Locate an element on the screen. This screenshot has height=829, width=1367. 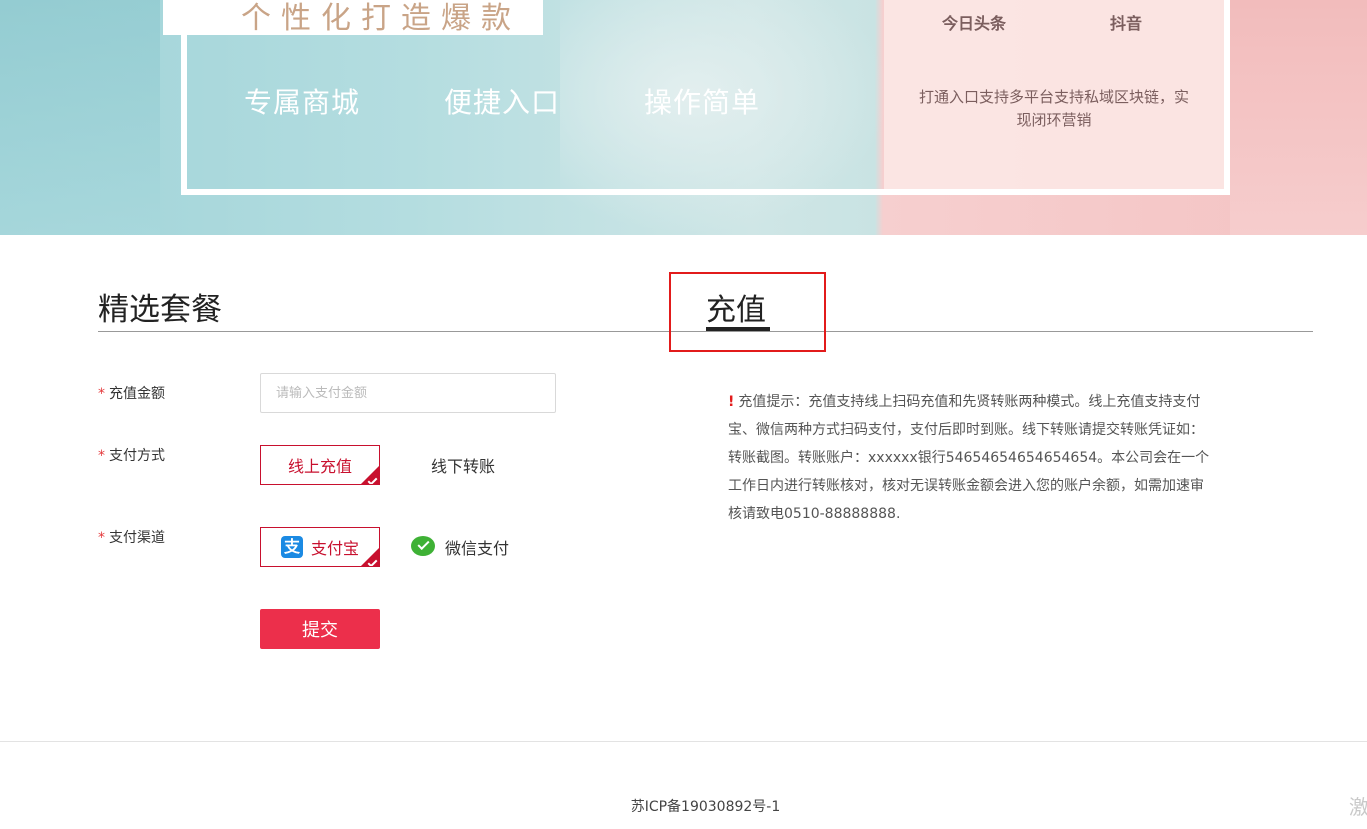
method-online-button: 线上充值 is located at coordinates (320, 465).